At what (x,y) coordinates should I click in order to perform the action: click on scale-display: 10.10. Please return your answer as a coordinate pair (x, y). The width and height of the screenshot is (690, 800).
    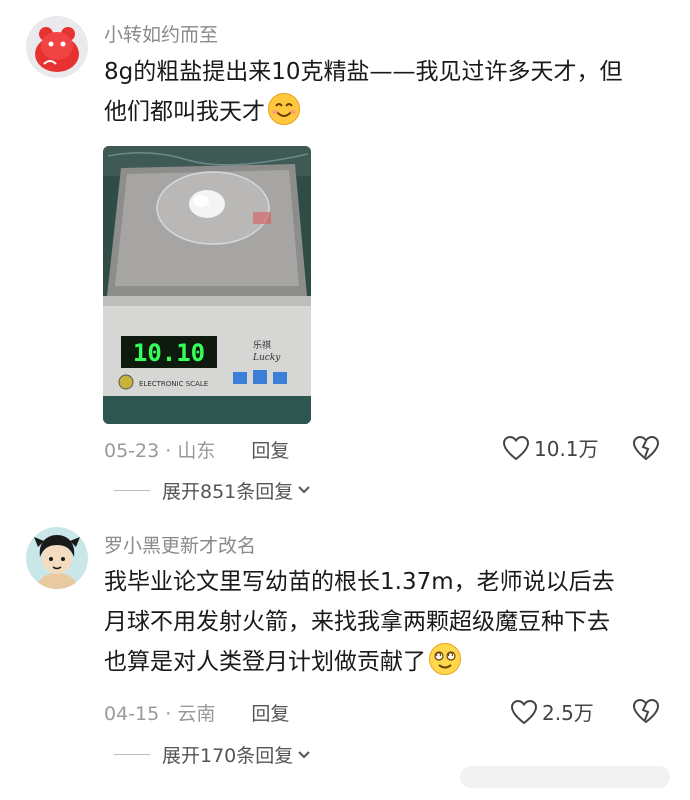
    Looking at the image, I should click on (169, 353).